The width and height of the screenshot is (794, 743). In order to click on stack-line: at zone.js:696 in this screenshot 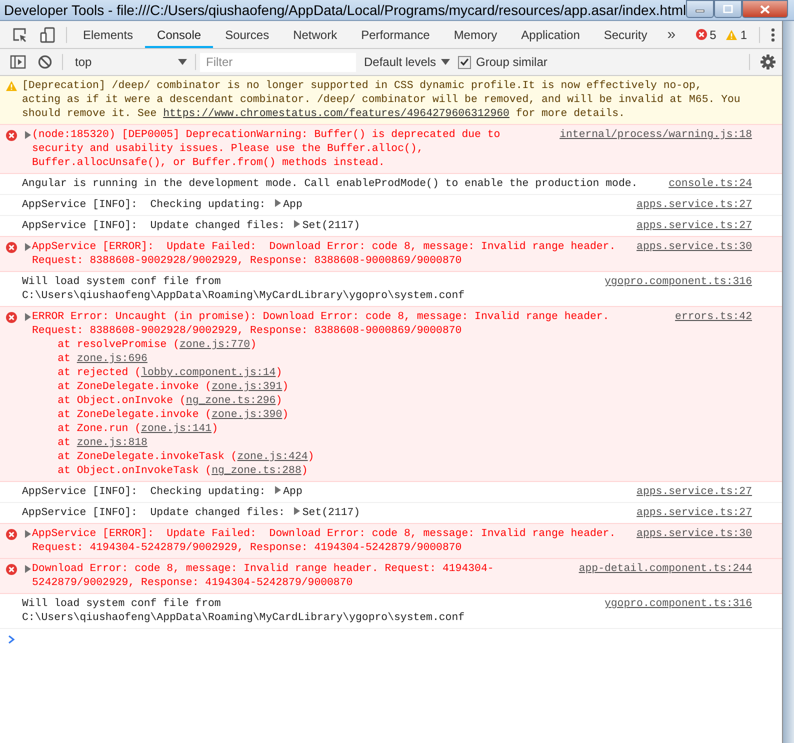, I will do `click(102, 359)`.